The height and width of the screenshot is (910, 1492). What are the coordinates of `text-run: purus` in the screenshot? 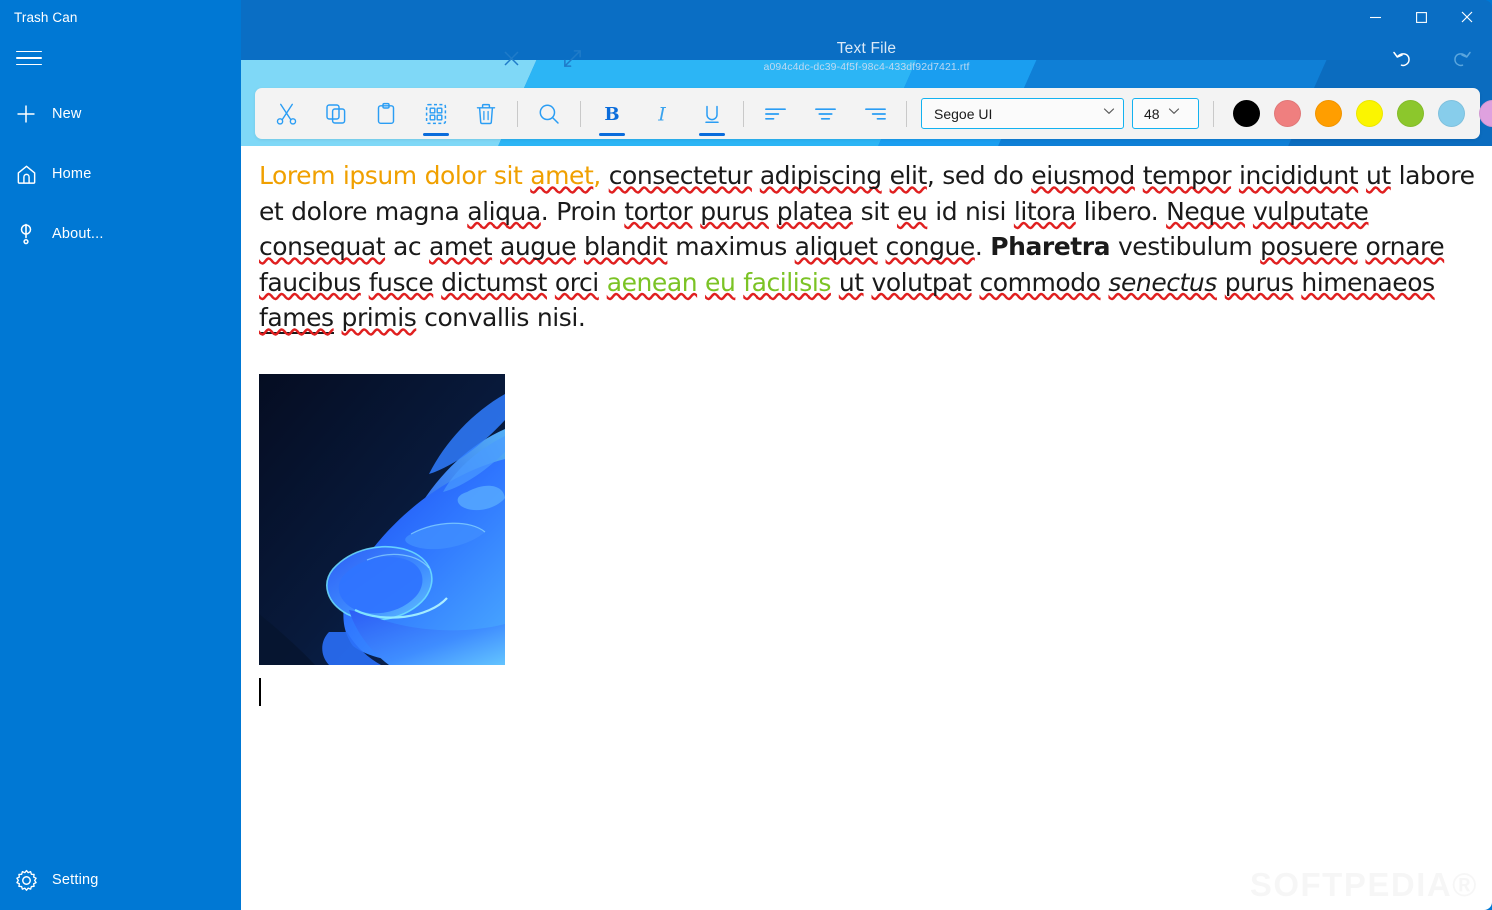 It's located at (1259, 282).